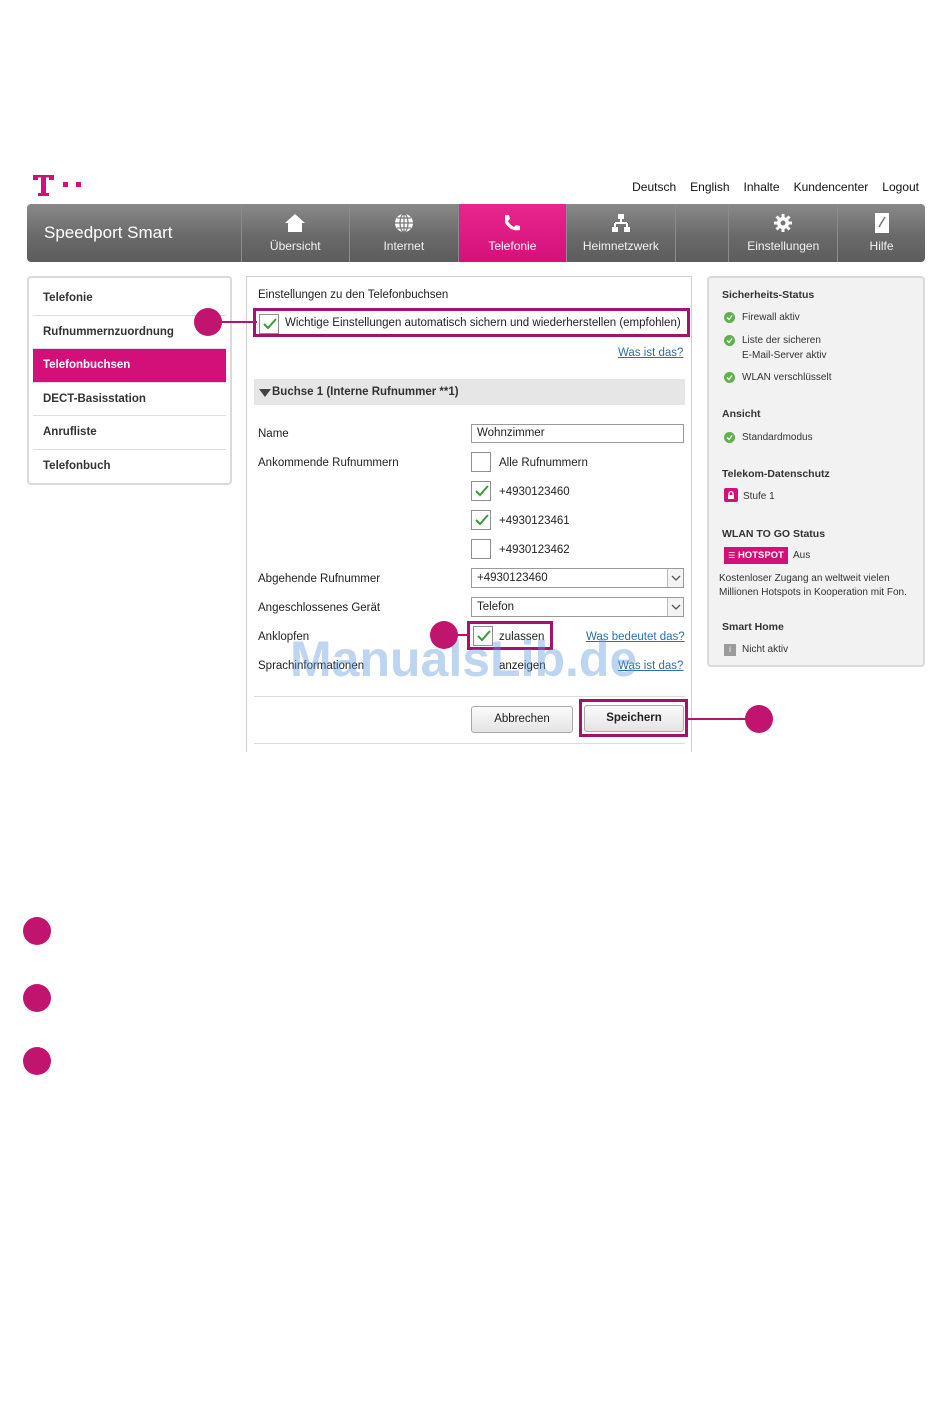  What do you see at coordinates (129, 433) in the screenshot?
I see `sidebar-item-anrufliste: Anrufliste` at bounding box center [129, 433].